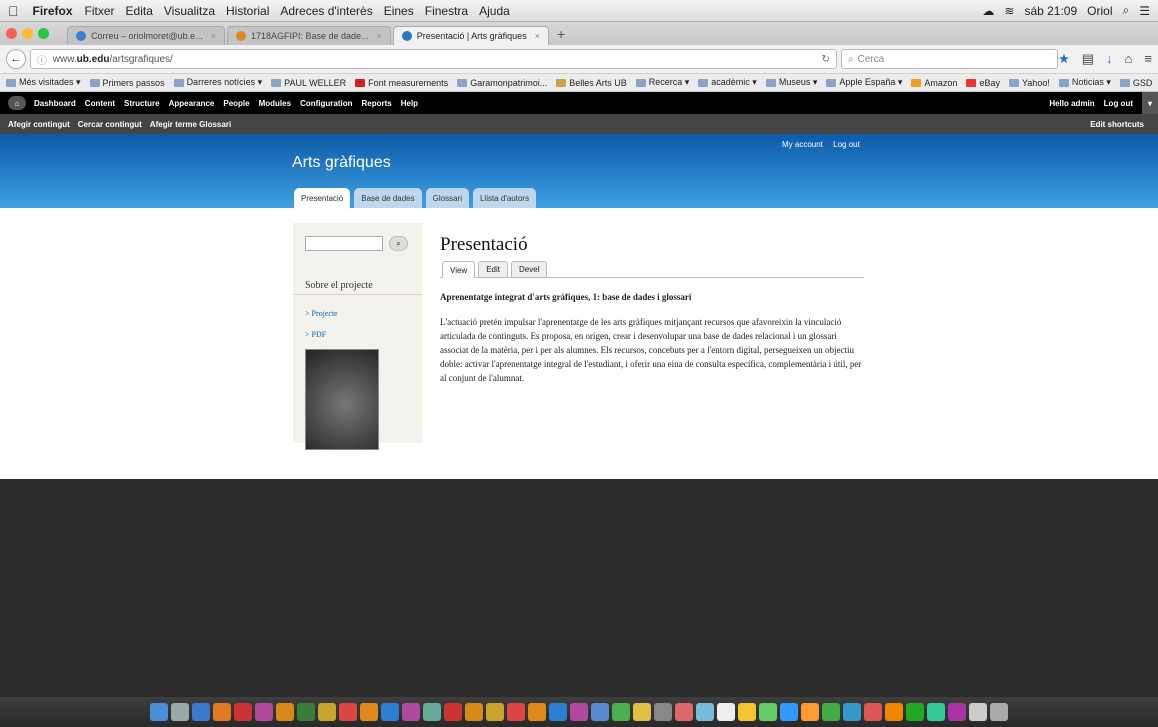 The width and height of the screenshot is (1158, 727). What do you see at coordinates (1117, 124) in the screenshot?
I see `edit-shortcuts-link: Edit shortcuts` at bounding box center [1117, 124].